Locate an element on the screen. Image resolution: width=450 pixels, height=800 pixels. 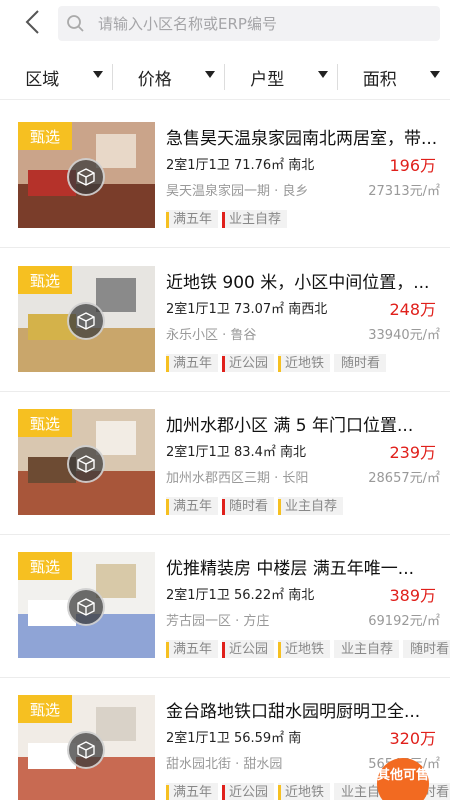
listing-price: 248万 is located at coordinates (412, 309).